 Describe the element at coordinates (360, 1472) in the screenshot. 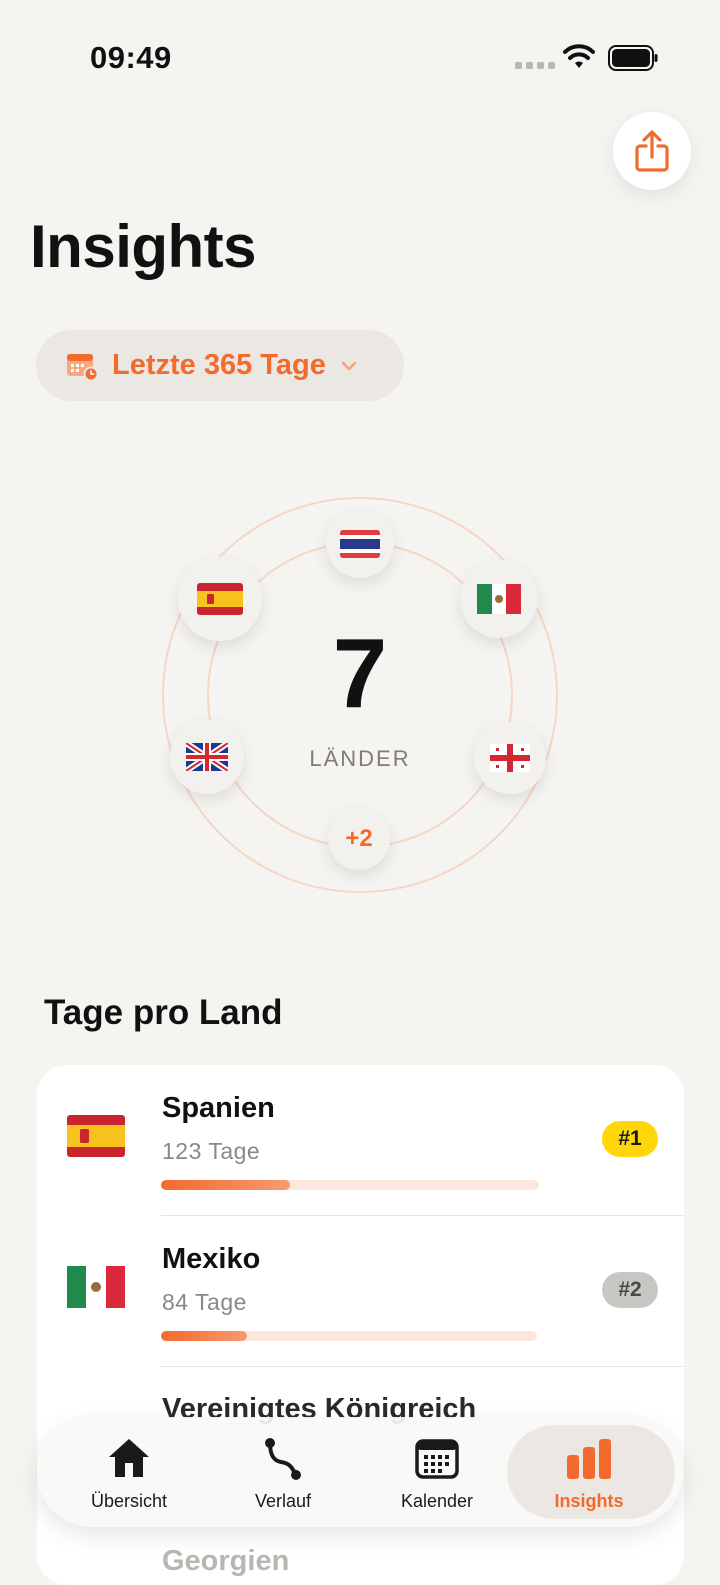

I see `tab-bar: Übersicht Verlauf Kalender Insights` at that location.